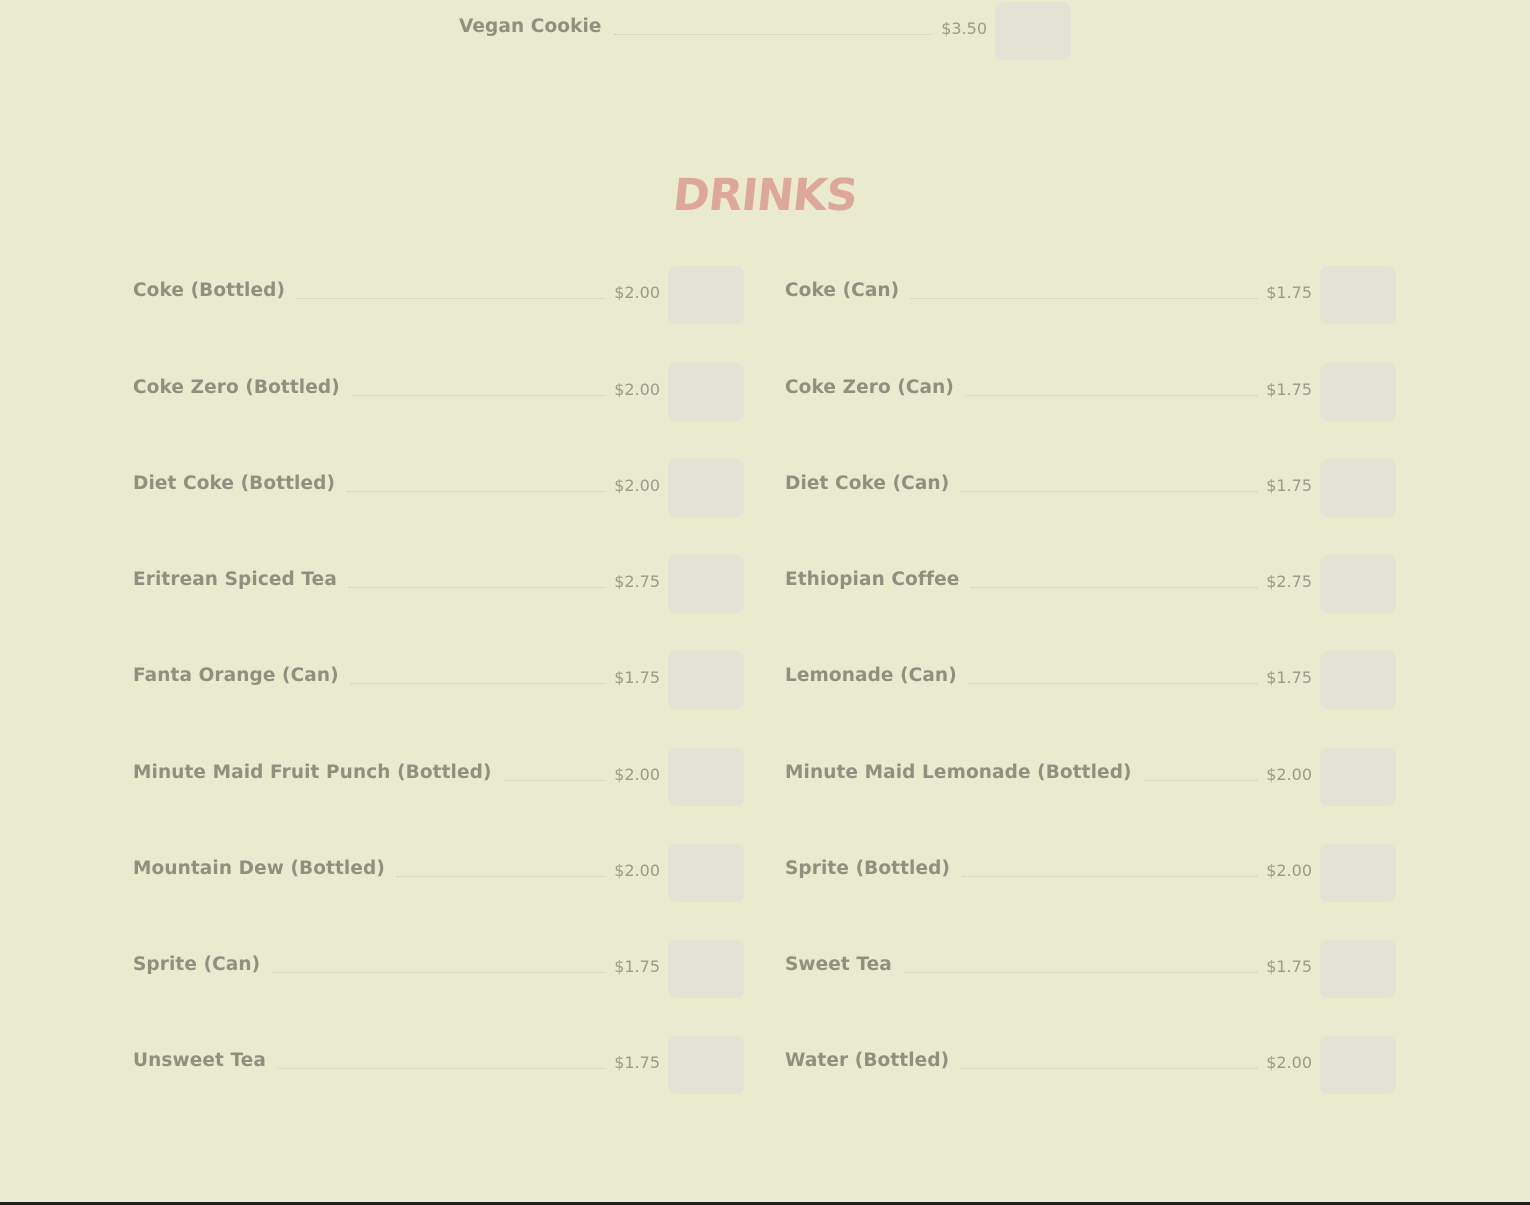 The width and height of the screenshot is (1530, 1205). Describe the element at coordinates (199, 1060) in the screenshot. I see `item-name: Unsweet Tea` at that location.